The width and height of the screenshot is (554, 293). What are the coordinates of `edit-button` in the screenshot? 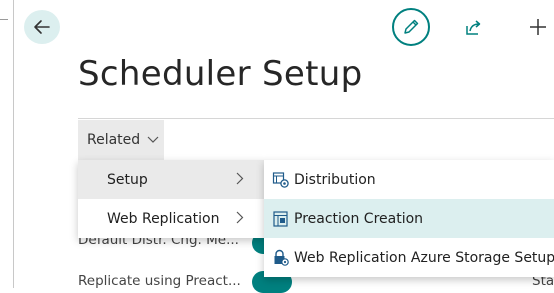 It's located at (411, 27).